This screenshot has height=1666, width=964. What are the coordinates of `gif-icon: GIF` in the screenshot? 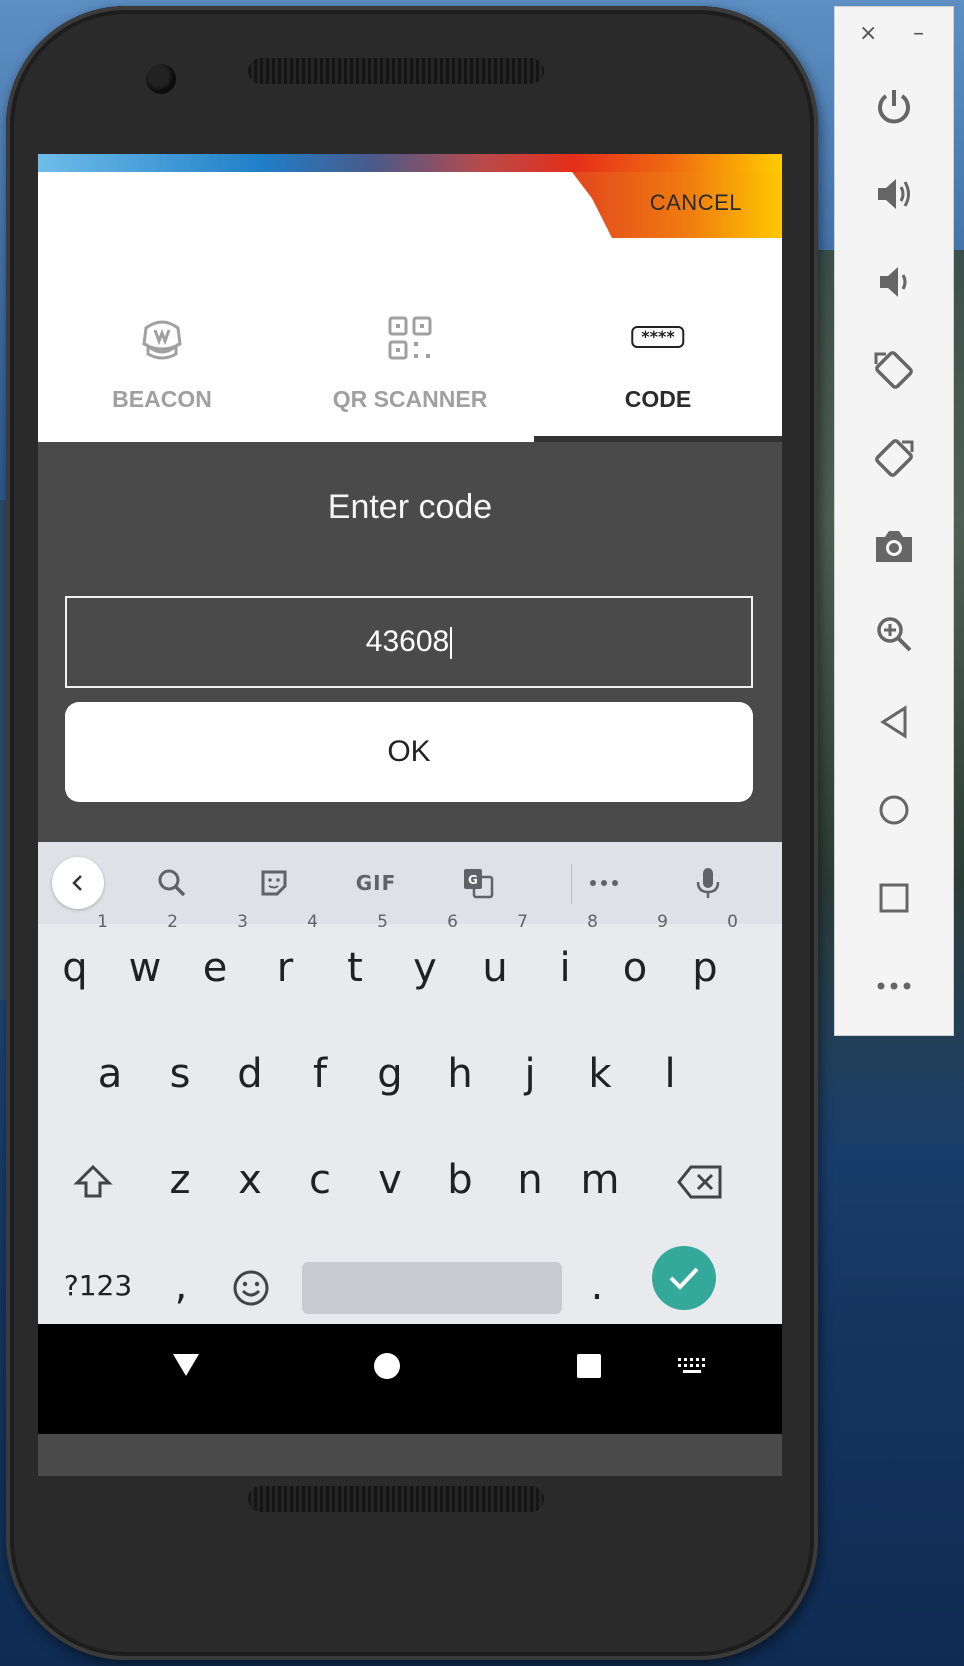 It's located at (376, 883).